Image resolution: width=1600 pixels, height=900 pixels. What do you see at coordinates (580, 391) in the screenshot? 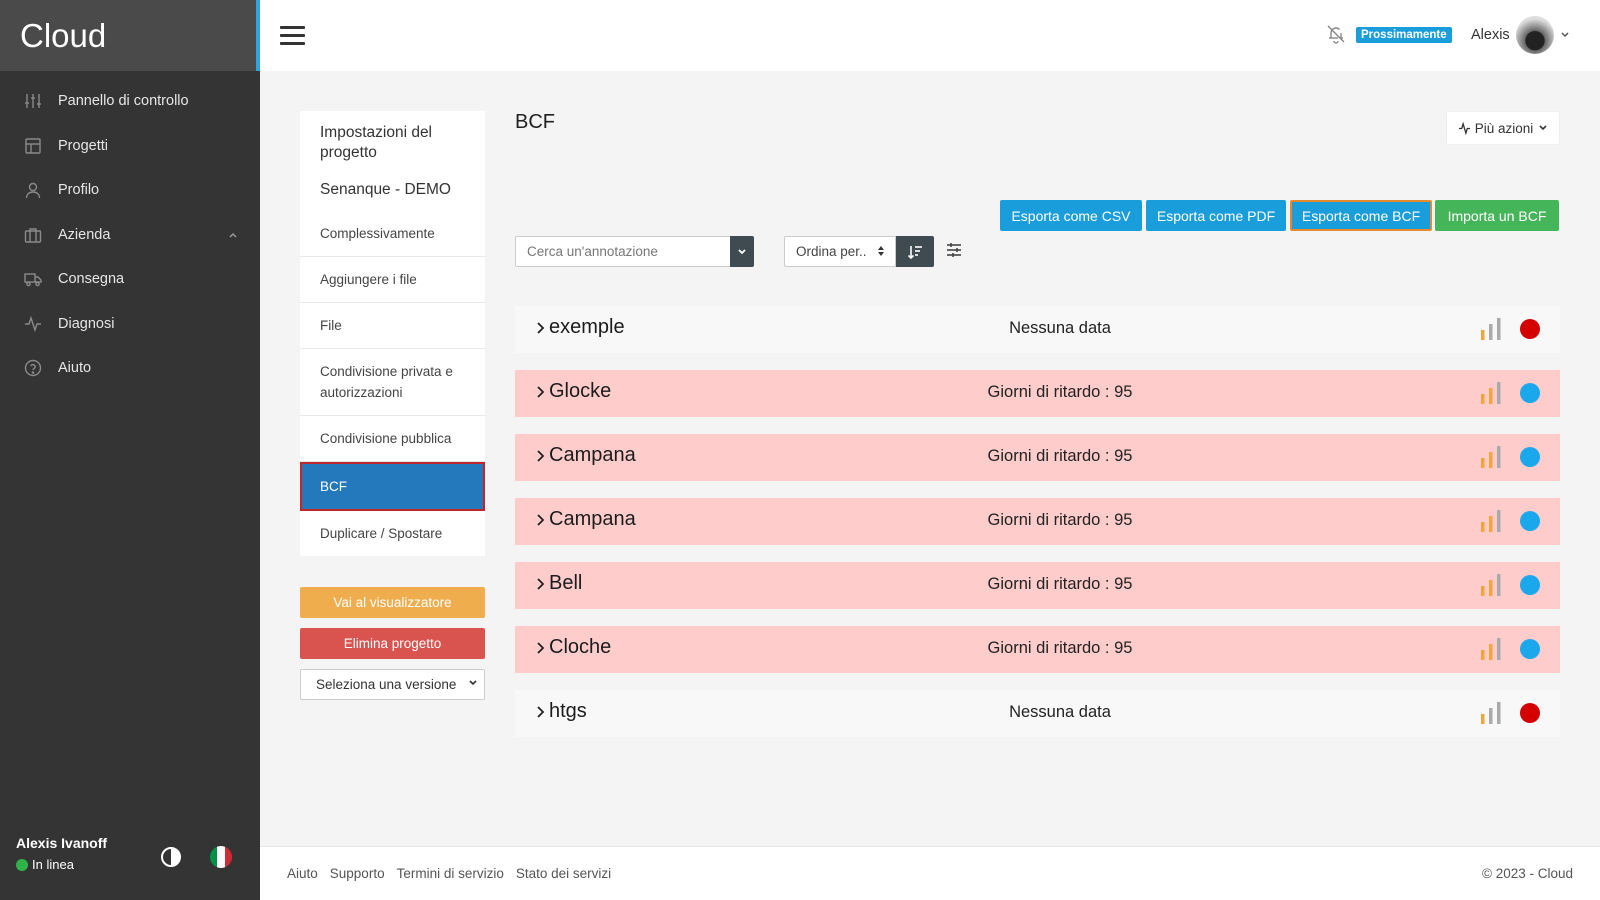
I see `annotation-title: Glocke` at bounding box center [580, 391].